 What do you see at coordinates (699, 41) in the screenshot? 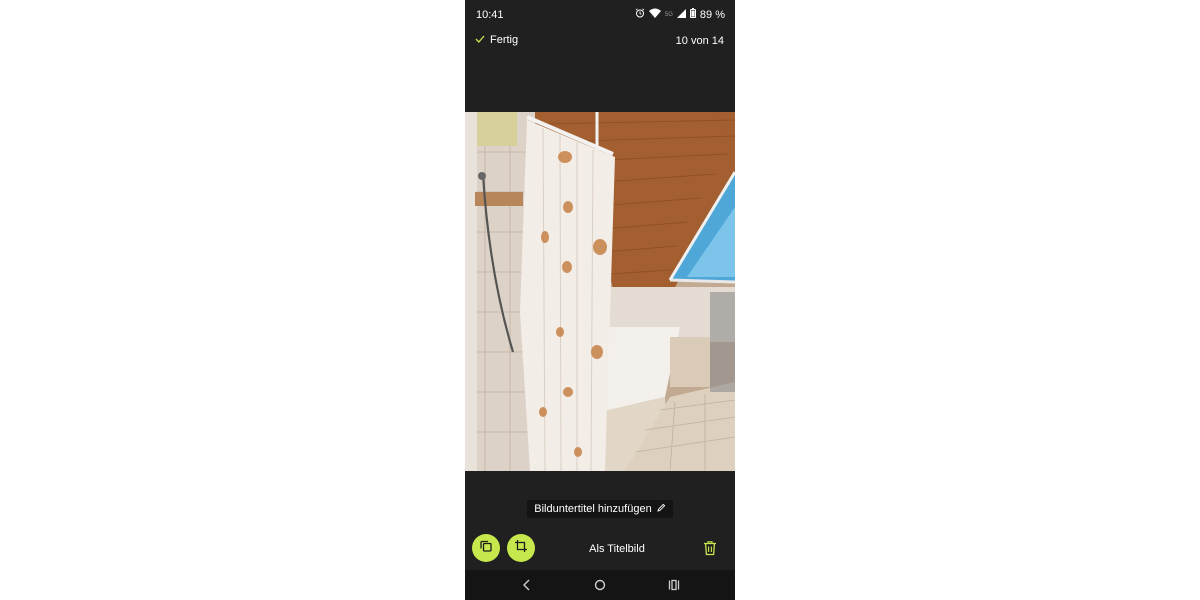
I see `photo-counter: 10 von 14` at bounding box center [699, 41].